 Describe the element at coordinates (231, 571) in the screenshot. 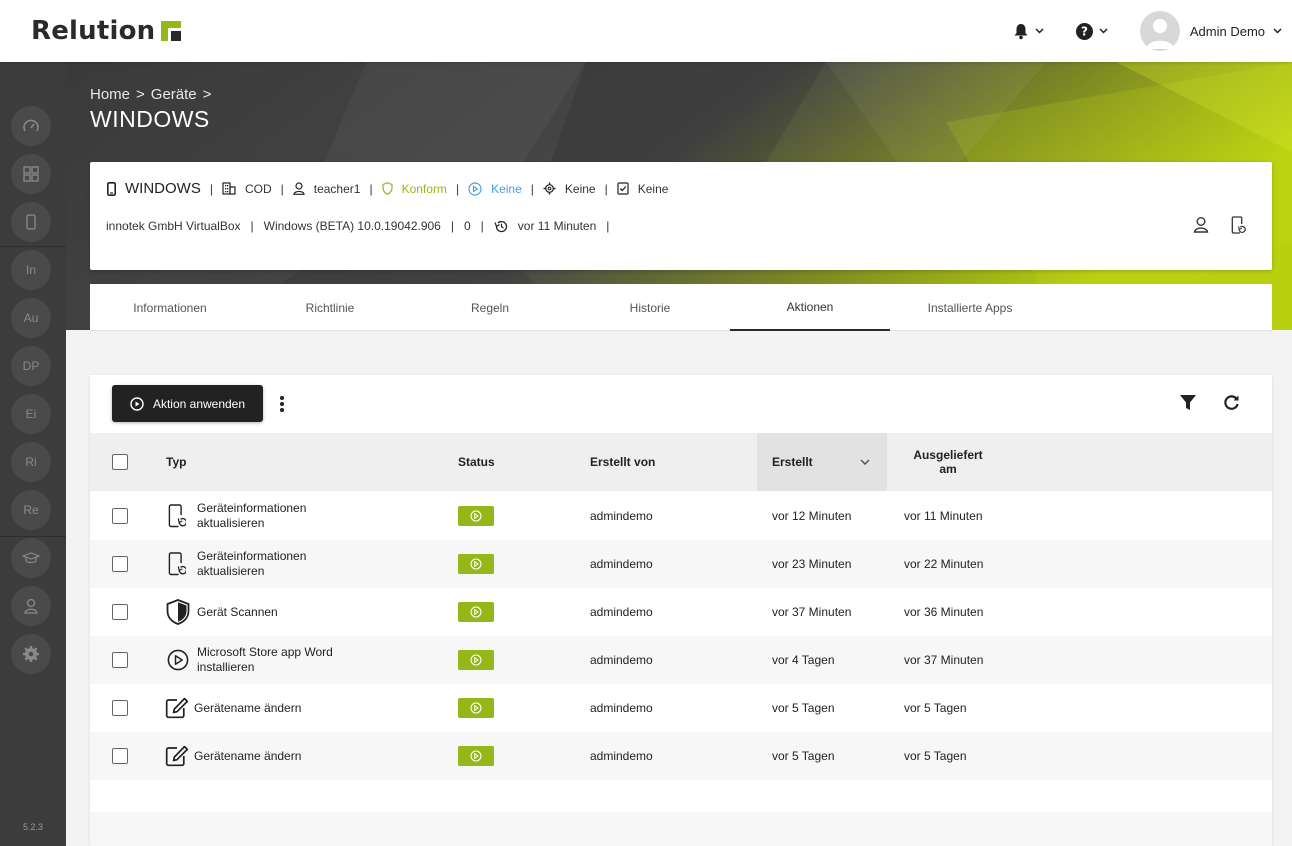

I see `action-type-line2: aktualisieren` at that location.